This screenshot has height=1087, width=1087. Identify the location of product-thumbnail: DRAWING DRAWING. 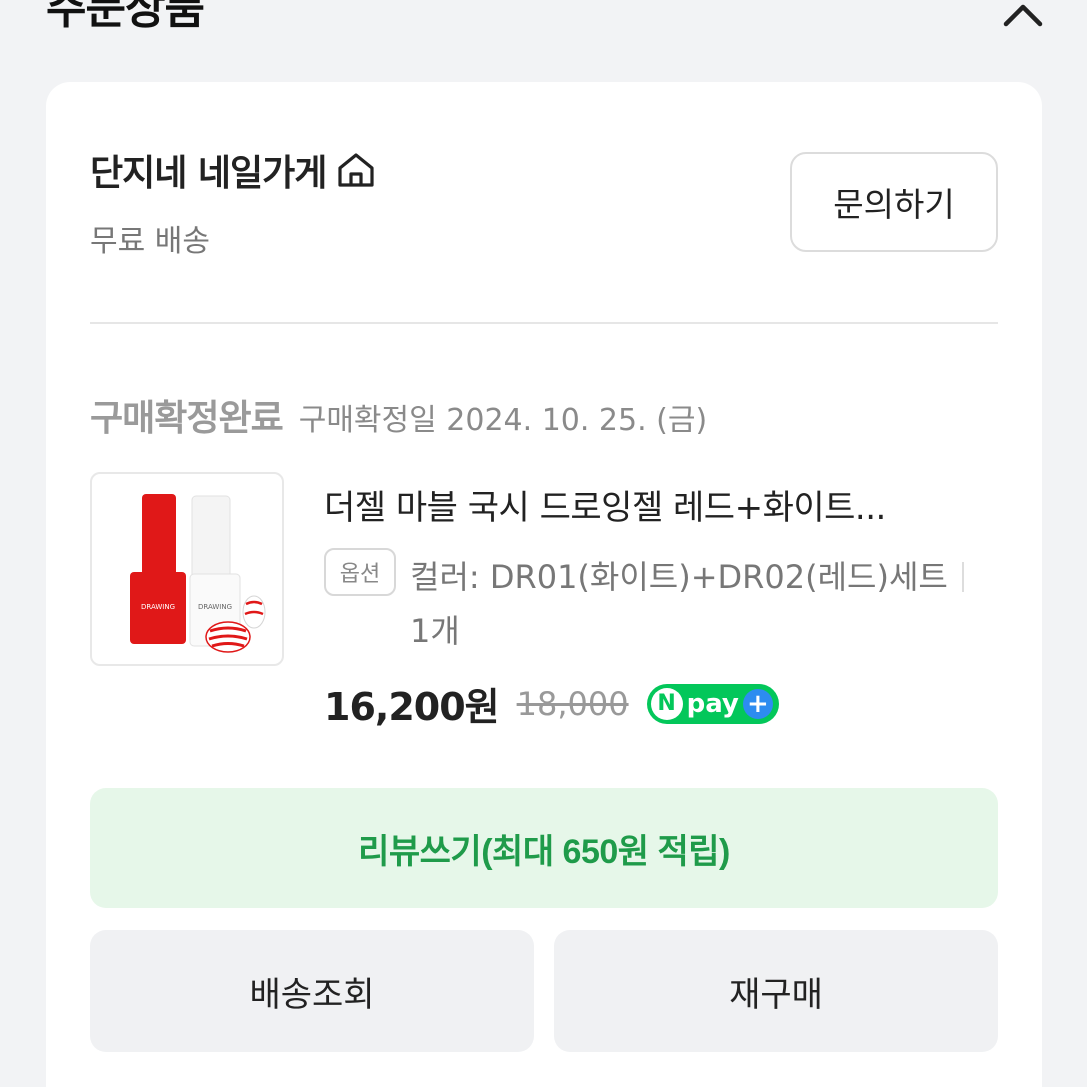
(187, 569).